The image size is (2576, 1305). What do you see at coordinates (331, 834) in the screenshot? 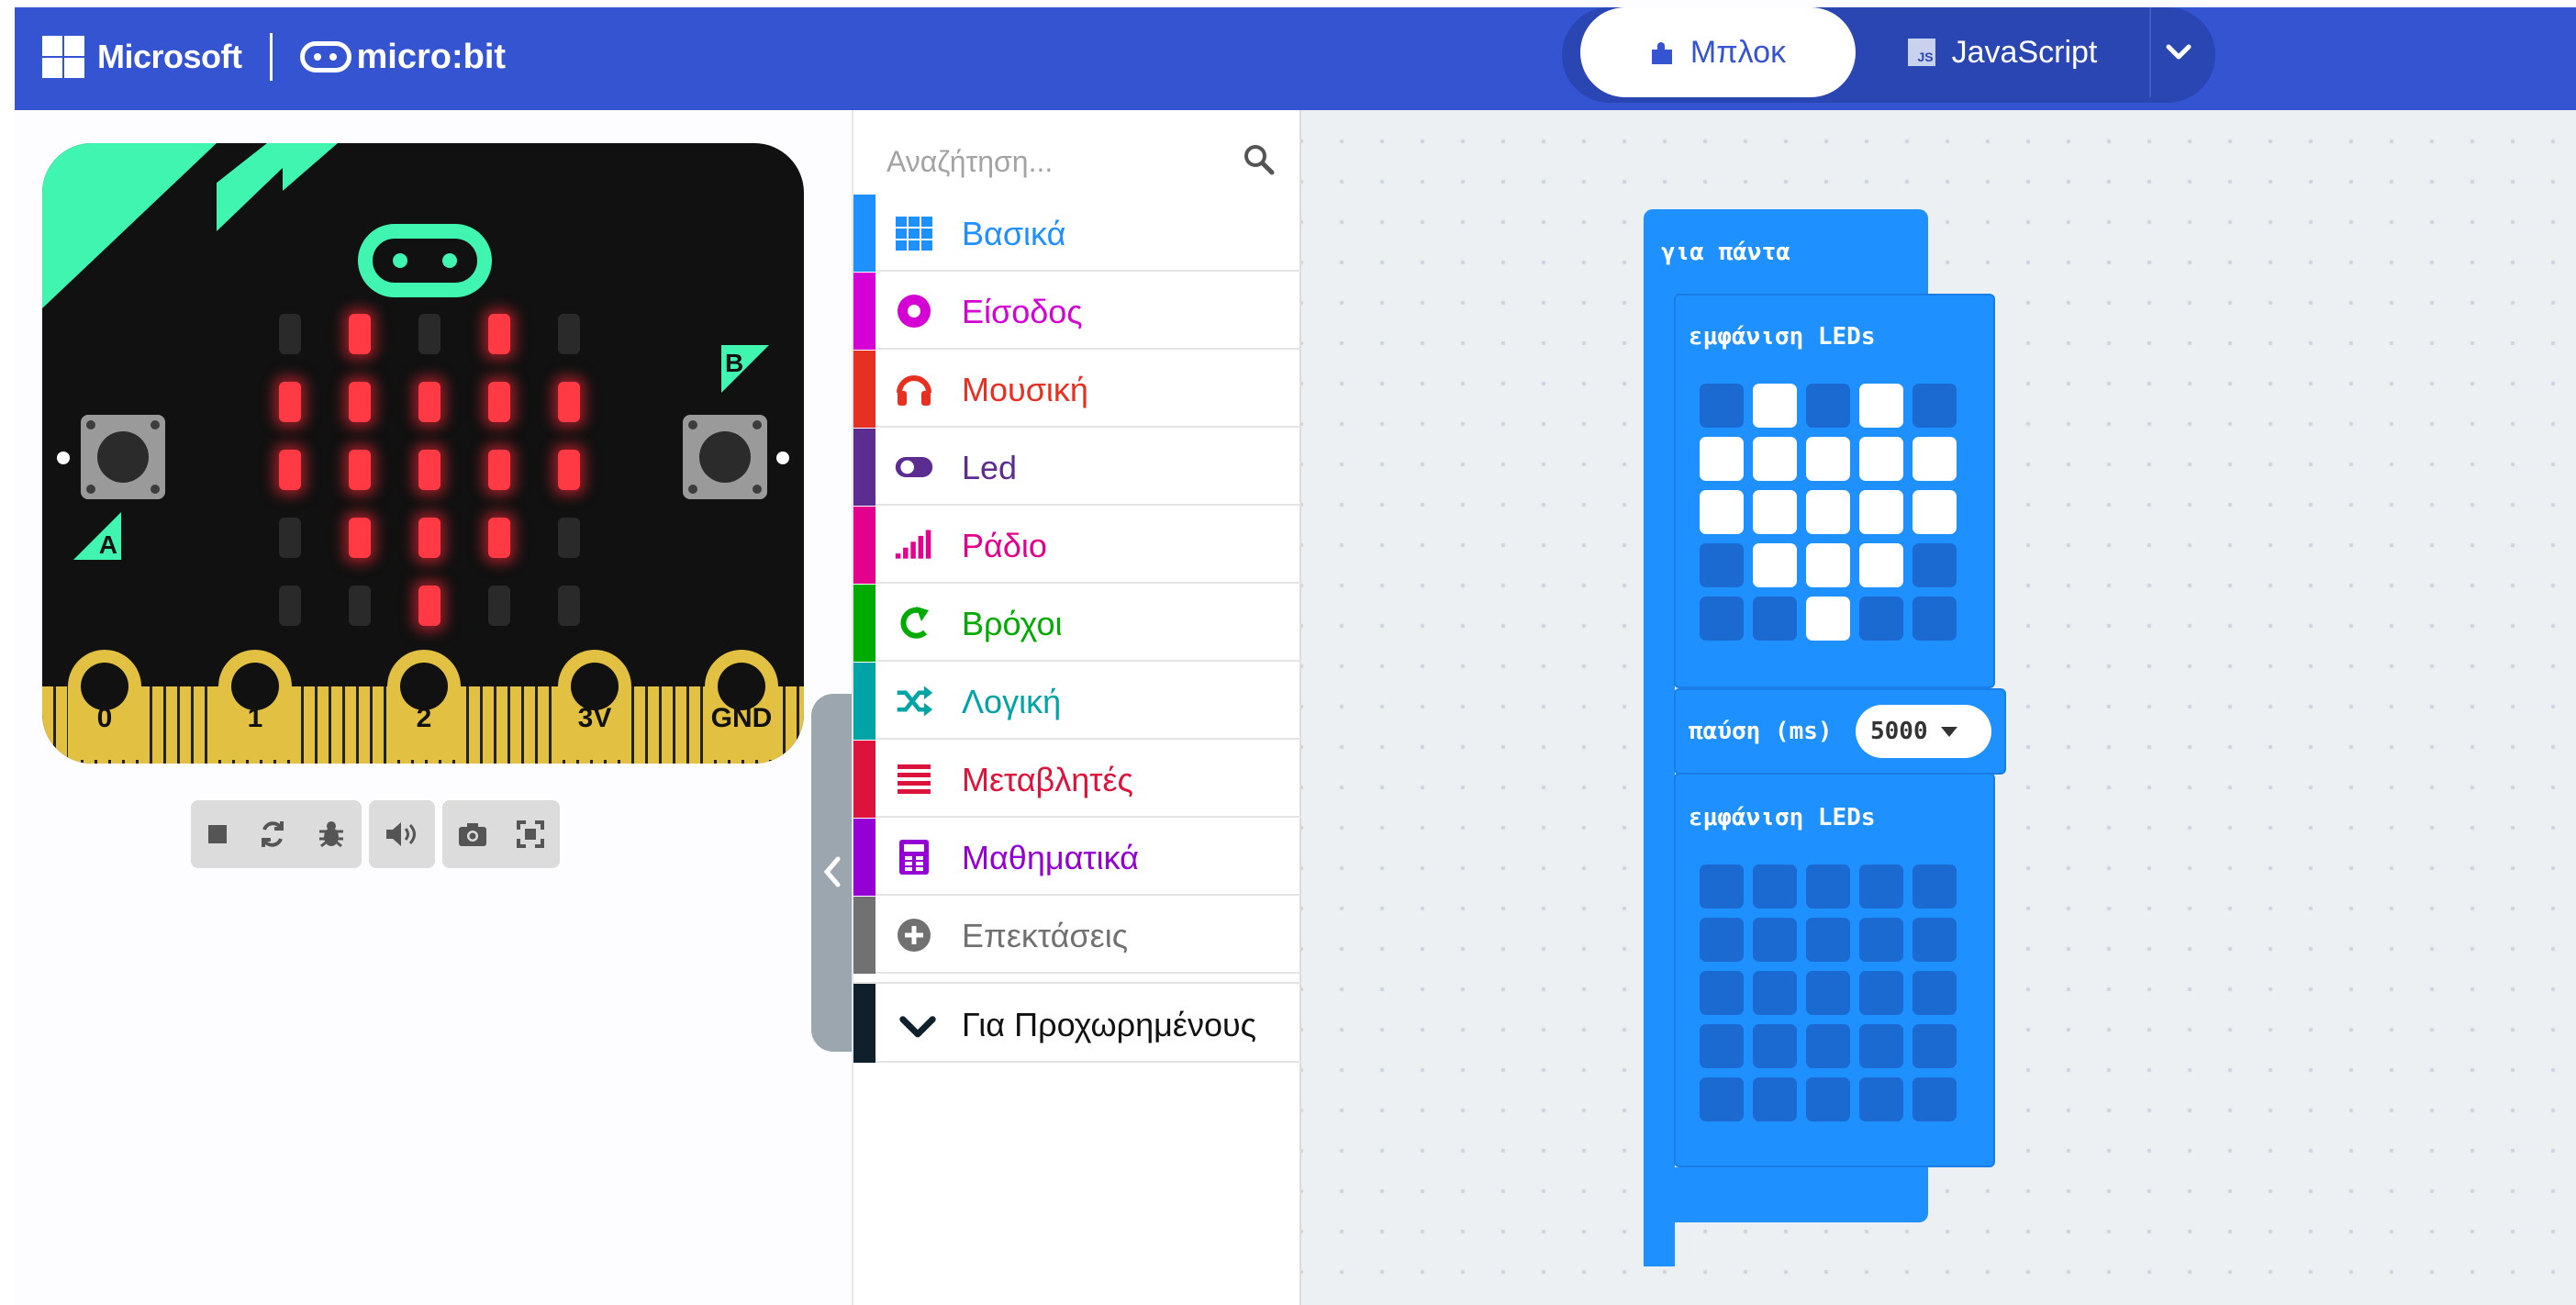
I see `debug-icon` at bounding box center [331, 834].